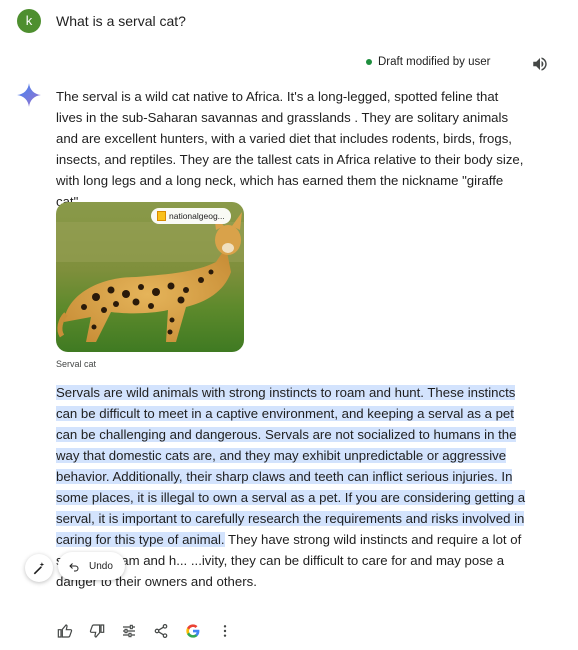 The image size is (578, 650). I want to click on magic-pencil-icon, so click(39, 568).